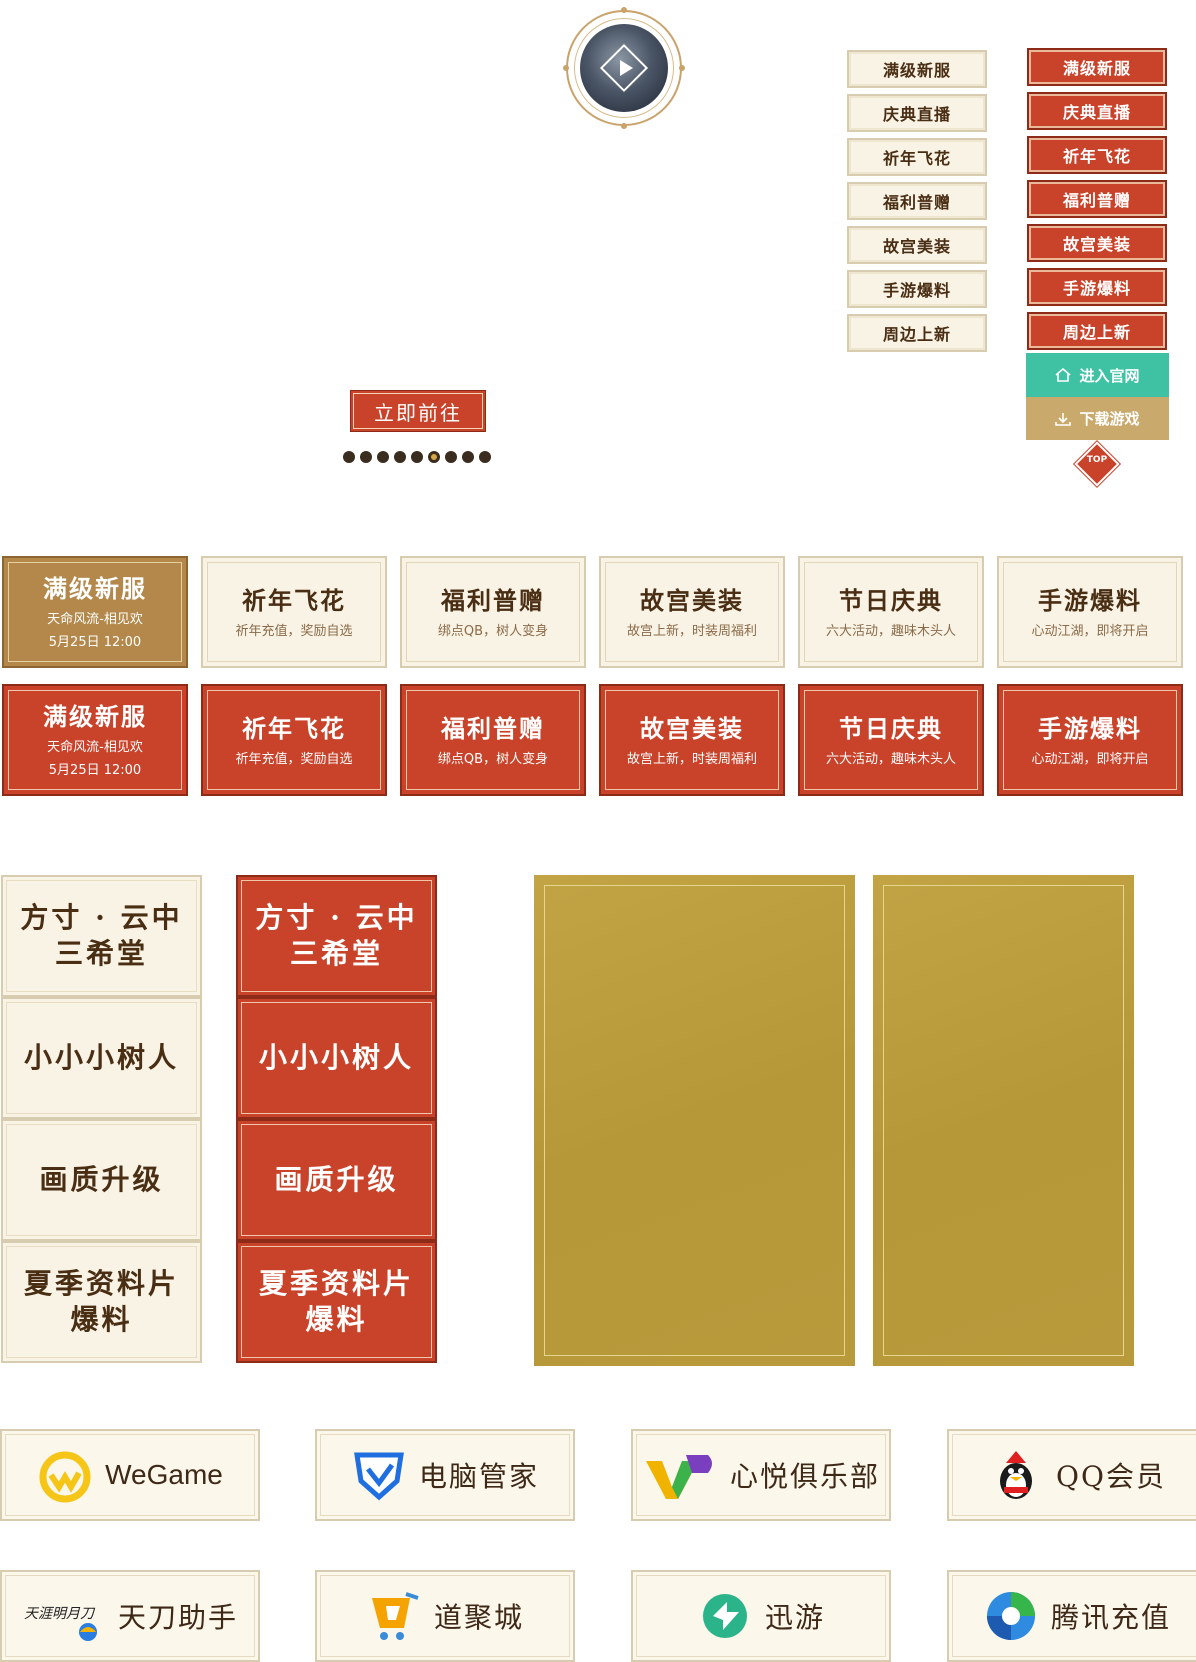 The image size is (1196, 1662). Describe the element at coordinates (478, 1617) in the screenshot. I see `partner-label: 道聚城` at that location.